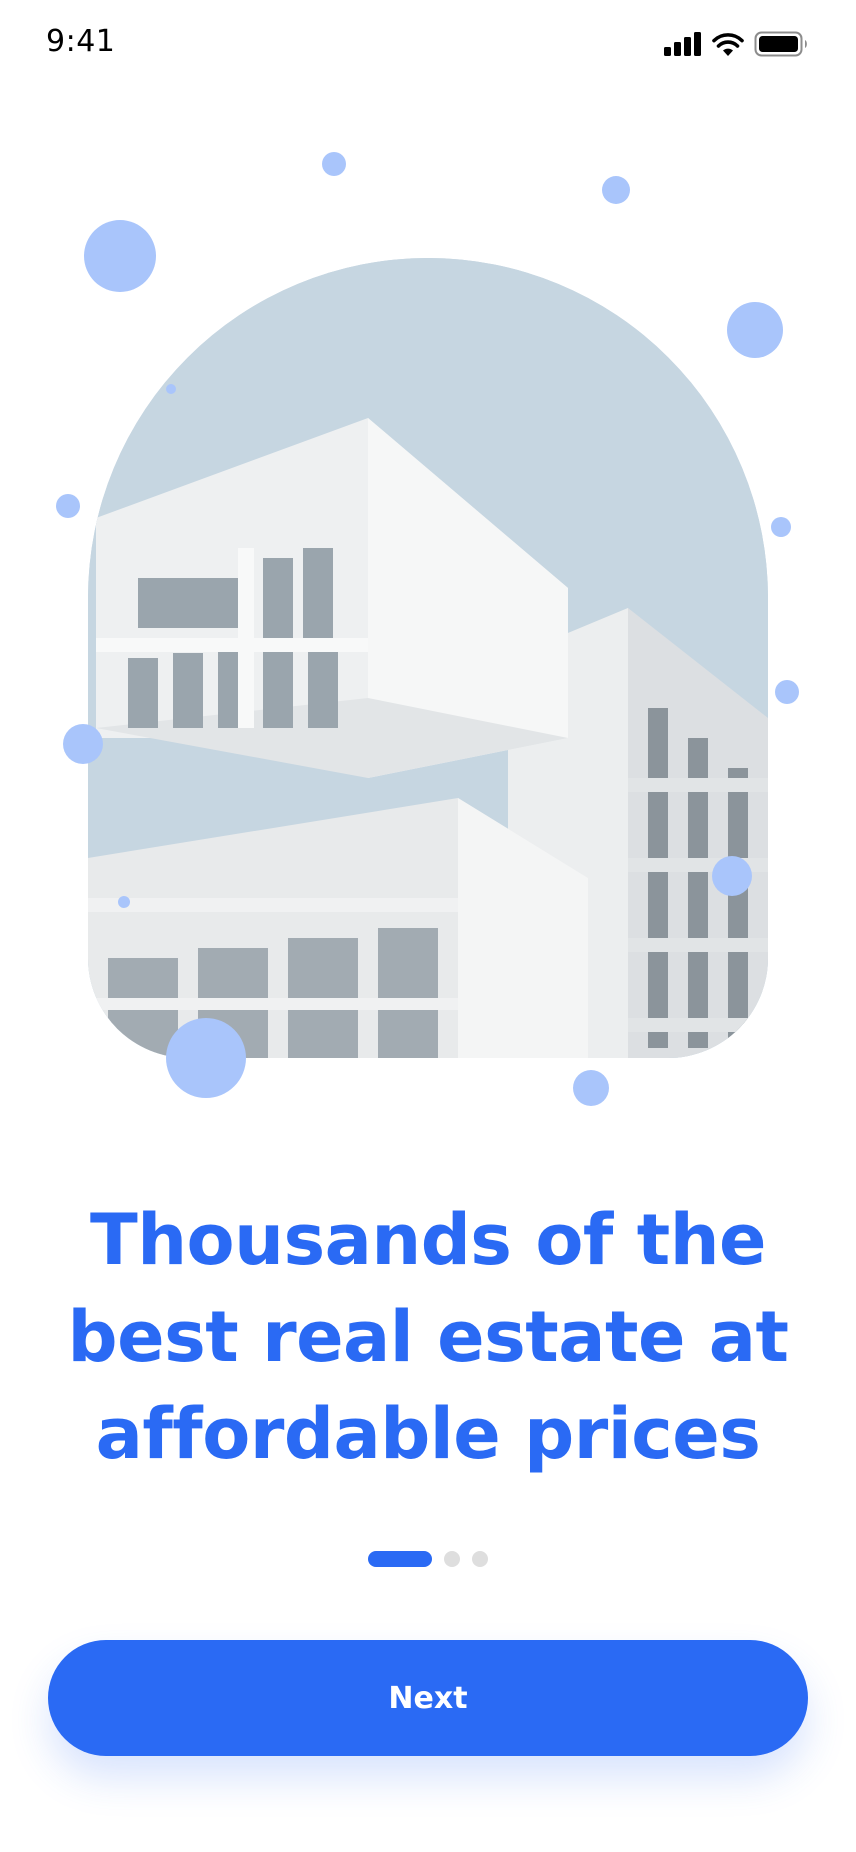 The image size is (856, 1852). I want to click on wifi-icon, so click(728, 44).